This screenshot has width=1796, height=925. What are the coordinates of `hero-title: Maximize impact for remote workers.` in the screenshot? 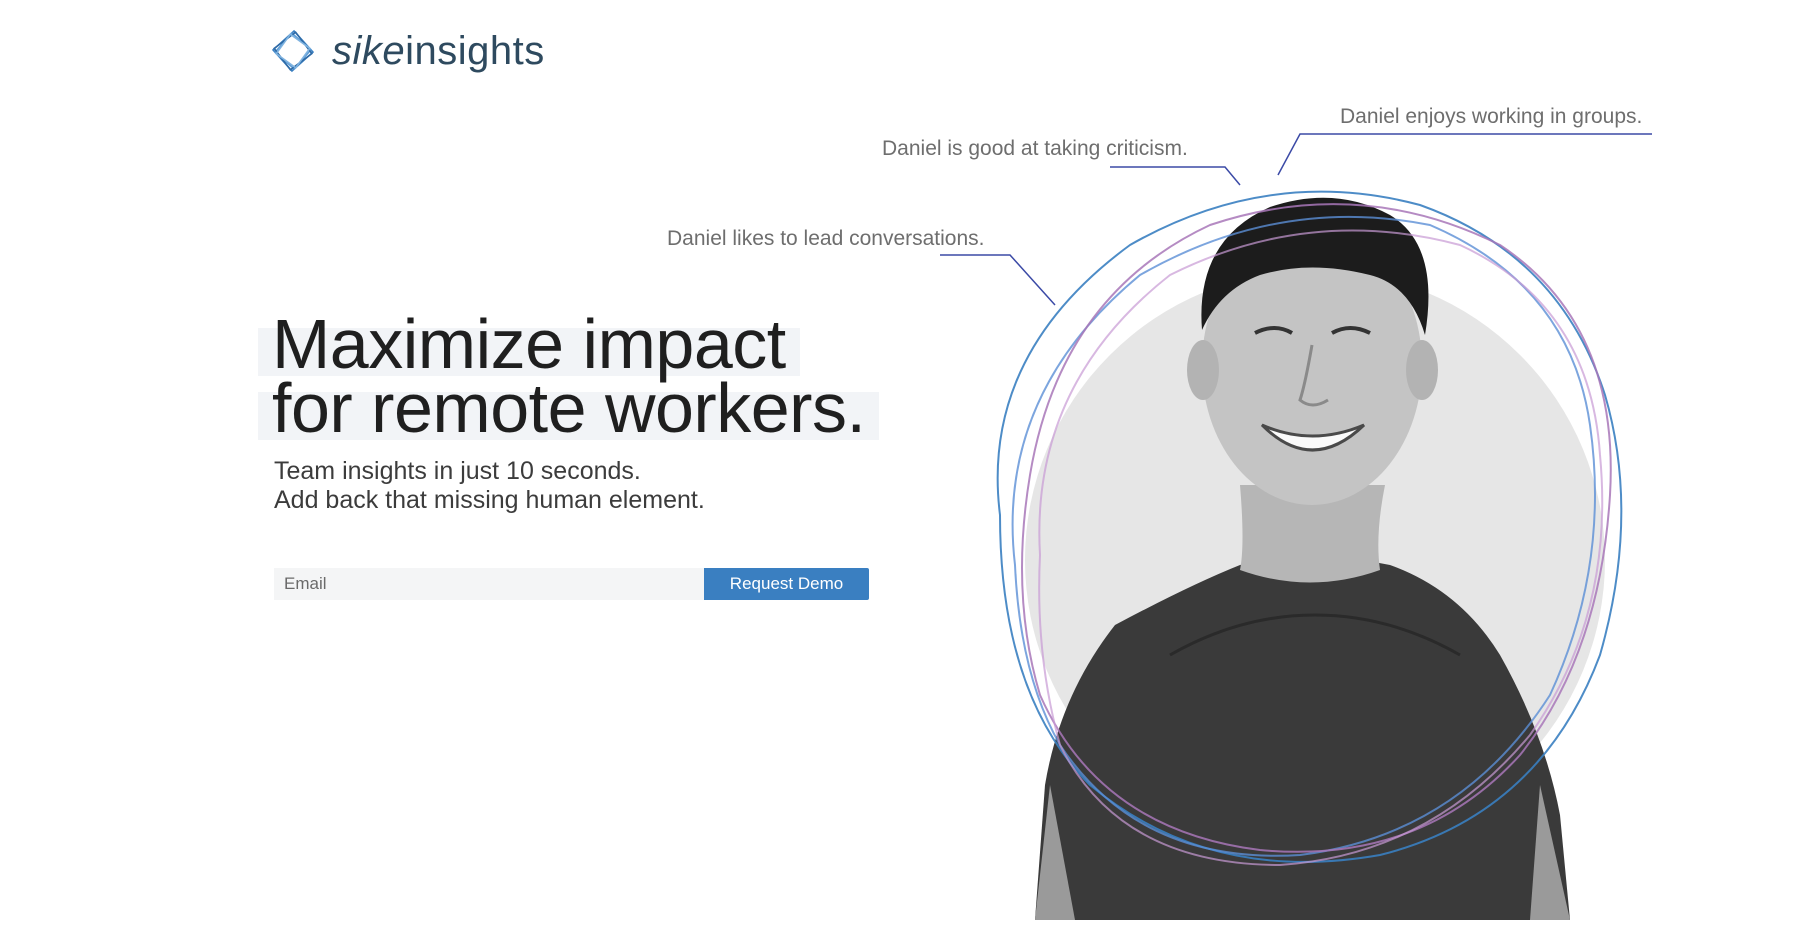 It's located at (569, 376).